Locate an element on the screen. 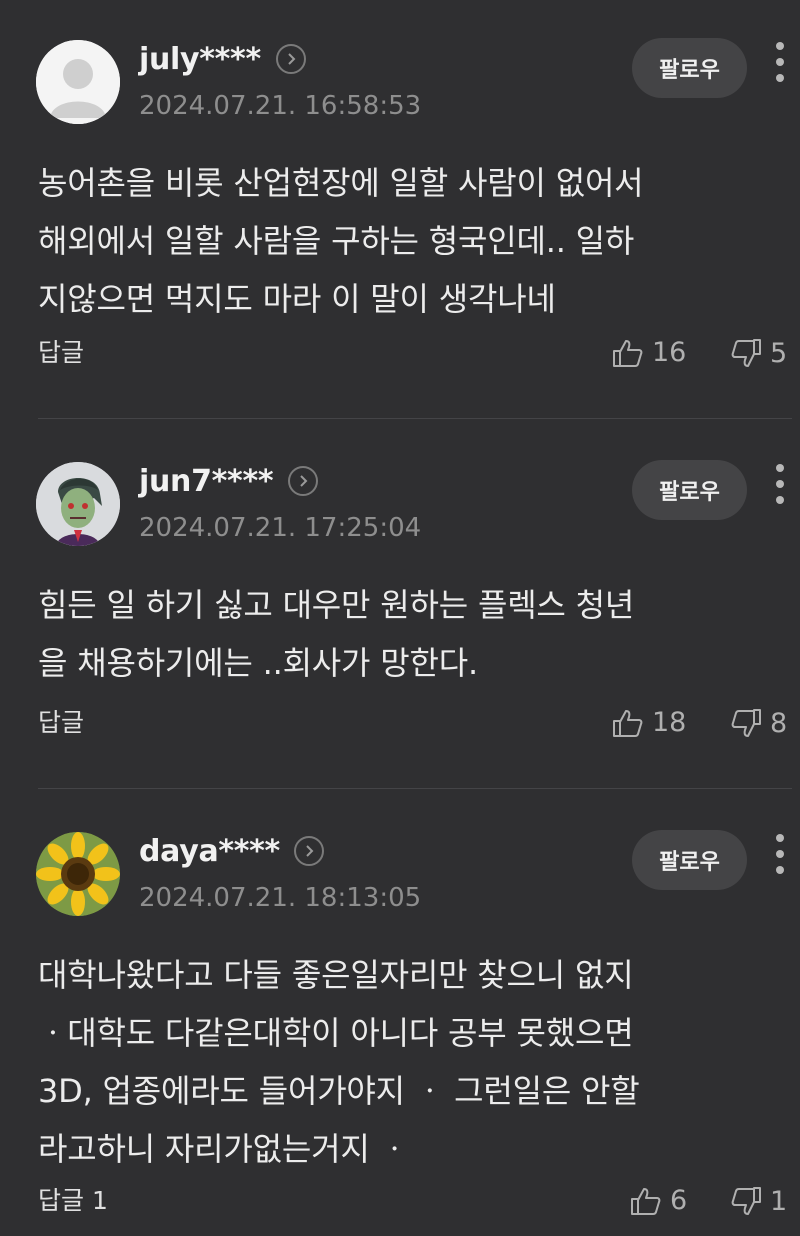  dislike-button: 5 is located at coordinates (758, 354).